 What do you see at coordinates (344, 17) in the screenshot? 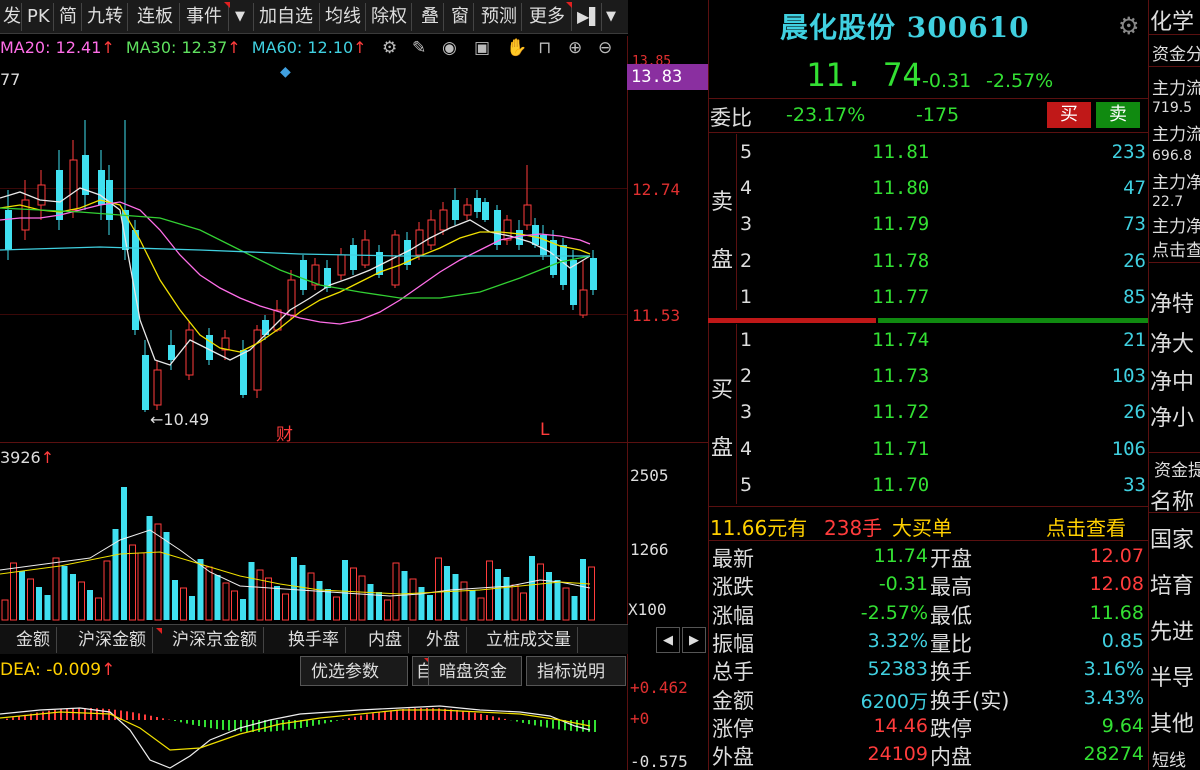
I see `toolbar-item-ma: 均线` at bounding box center [344, 17].